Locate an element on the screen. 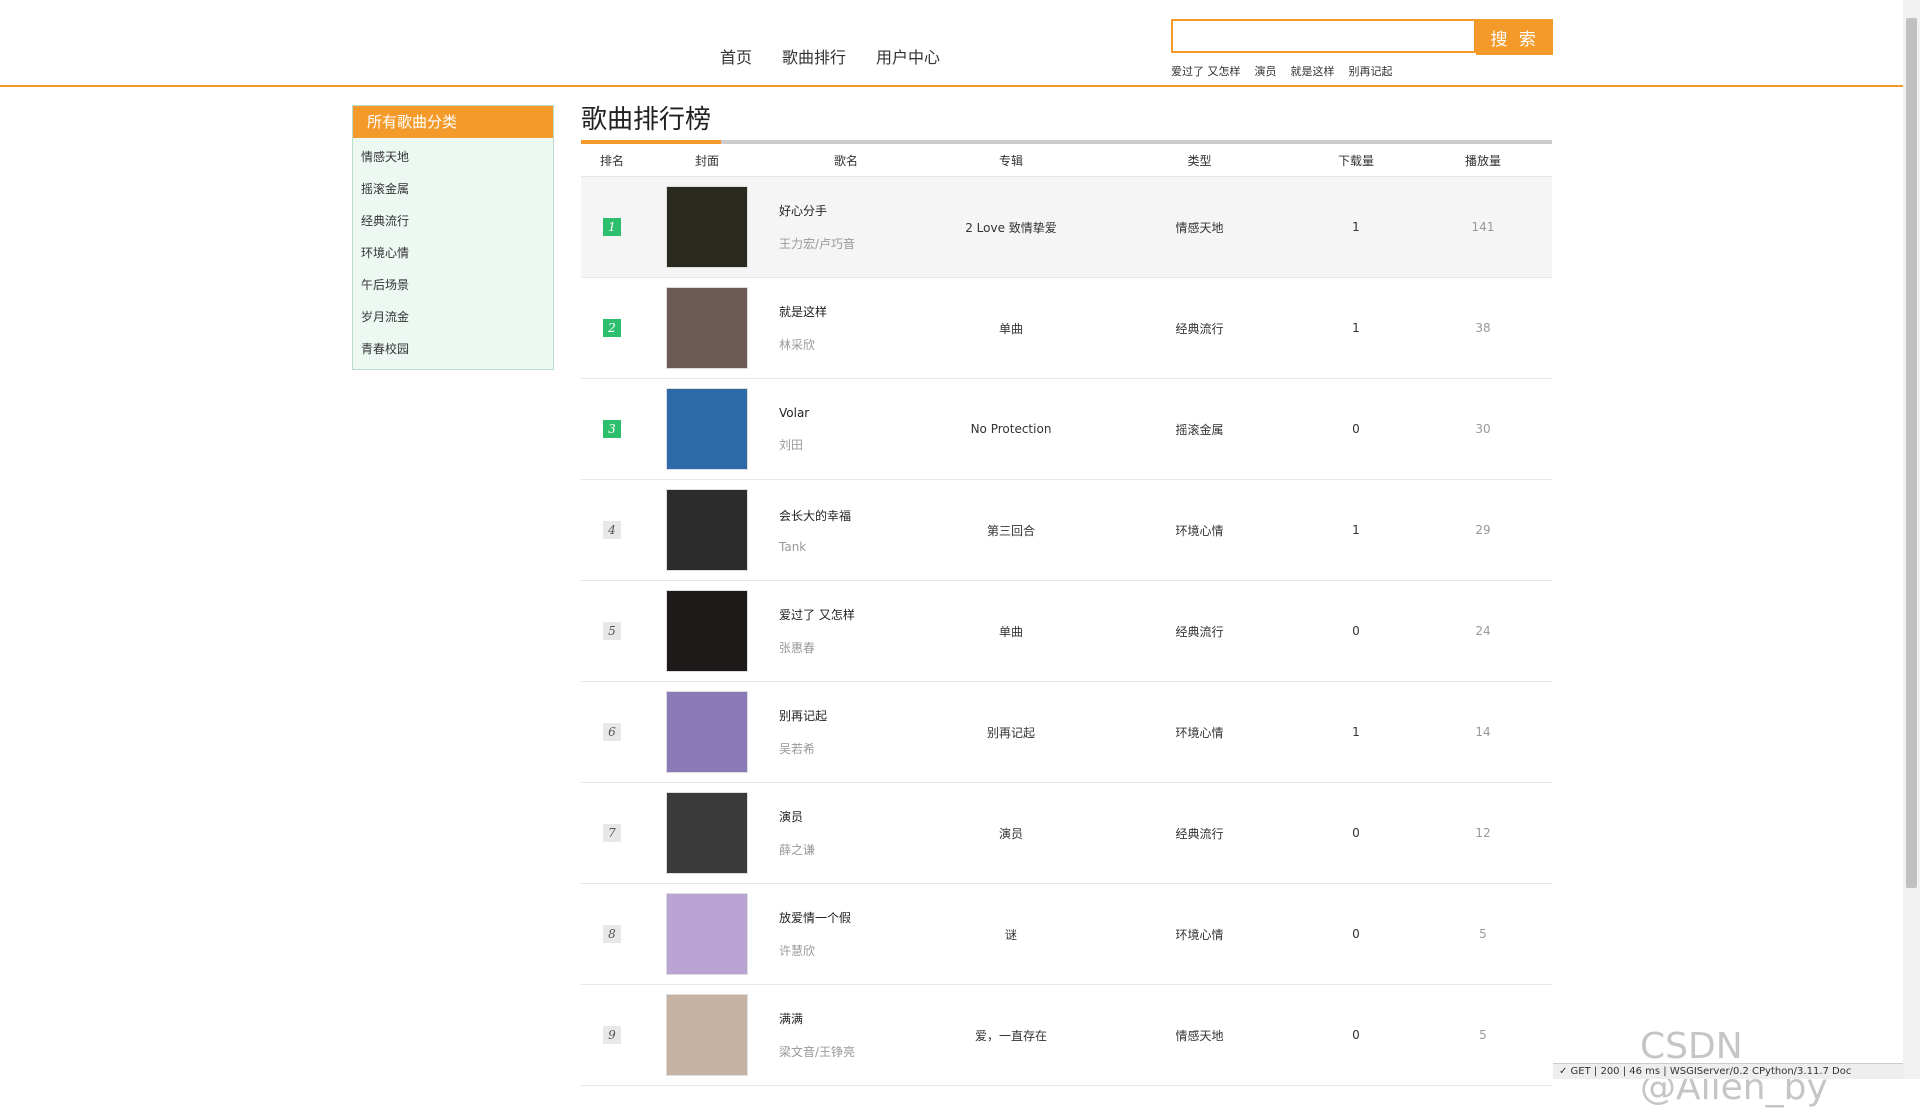 This screenshot has height=1108, width=1920. column-header: 歌名 is located at coordinates (846, 160).